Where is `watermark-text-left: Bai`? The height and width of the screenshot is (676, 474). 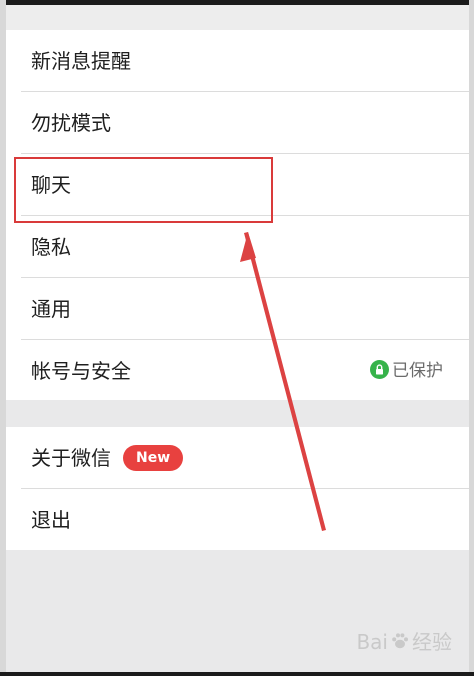
watermark-text-left: Bai is located at coordinates (372, 642).